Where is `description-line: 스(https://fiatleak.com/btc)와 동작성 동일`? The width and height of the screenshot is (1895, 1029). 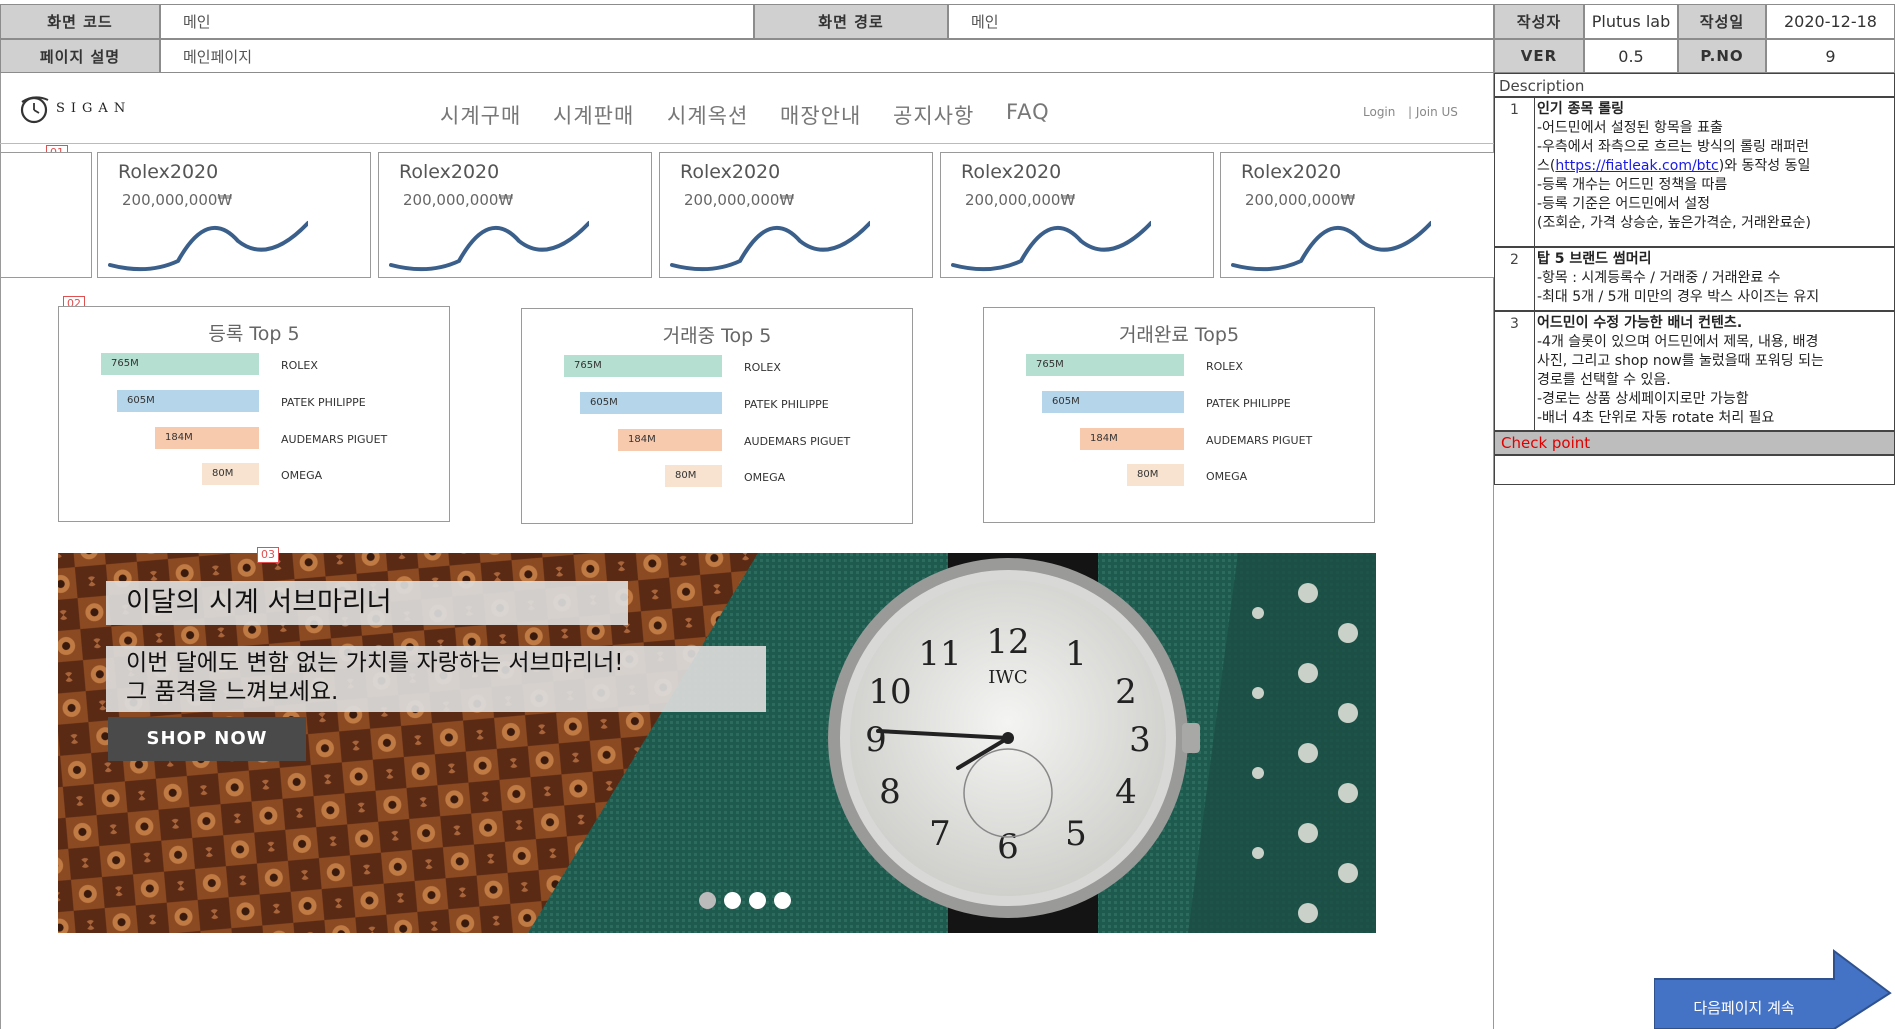
description-line: 스(https://fiatleak.com/btc)와 동작성 동일 is located at coordinates (1674, 166).